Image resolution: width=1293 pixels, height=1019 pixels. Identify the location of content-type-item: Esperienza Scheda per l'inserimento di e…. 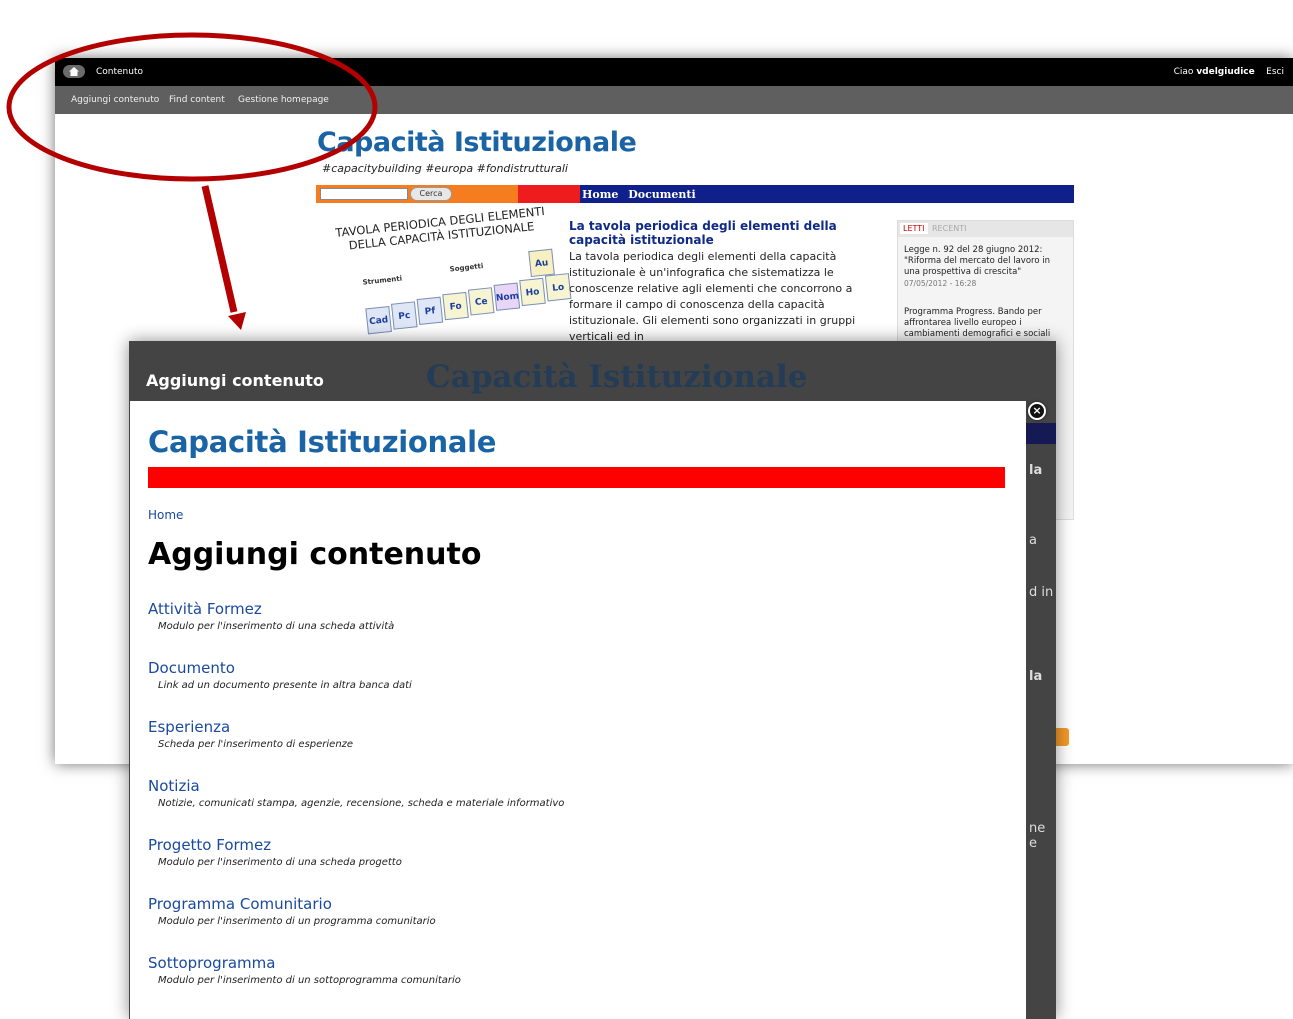
(578, 747).